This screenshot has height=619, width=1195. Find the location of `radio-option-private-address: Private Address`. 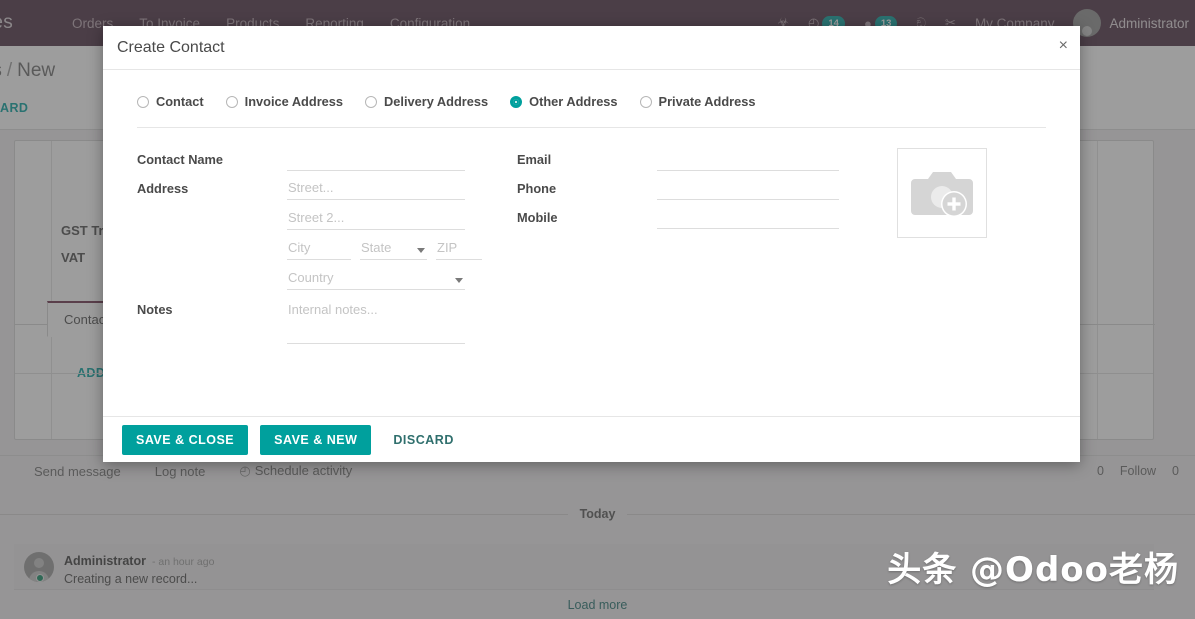

radio-option-private-address: Private Address is located at coordinates (697, 101).